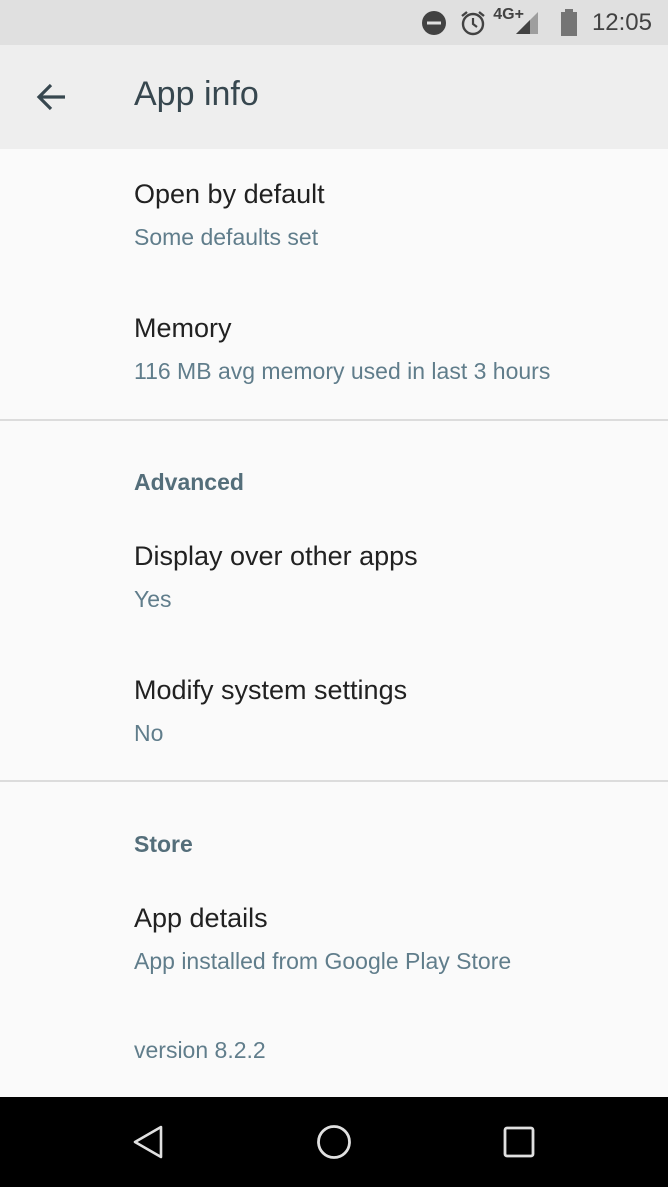 Image resolution: width=668 pixels, height=1187 pixels. Describe the element at coordinates (229, 194) in the screenshot. I see `item-title: Open by default` at that location.